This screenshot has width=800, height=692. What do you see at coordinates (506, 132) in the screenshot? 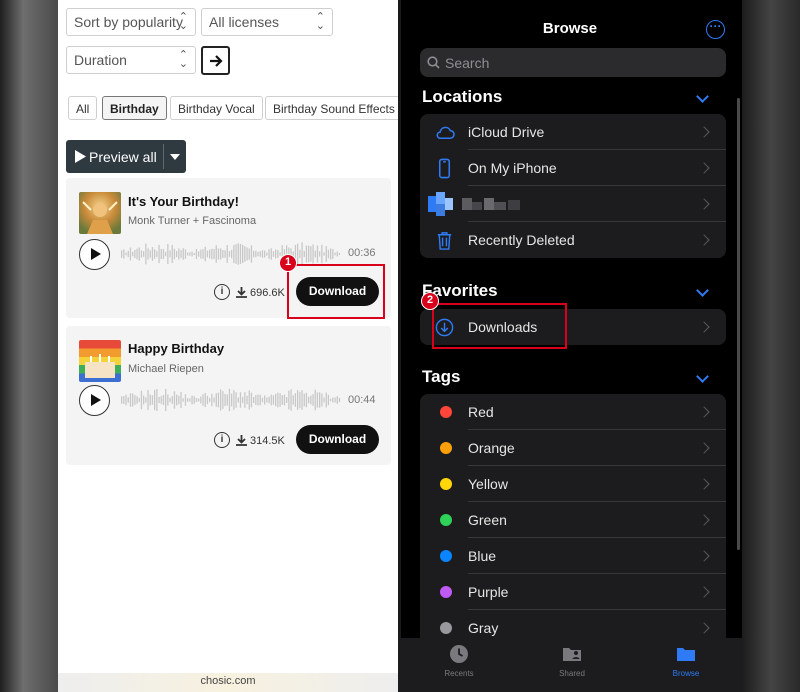
I see `location-label: iCloud Drive` at bounding box center [506, 132].